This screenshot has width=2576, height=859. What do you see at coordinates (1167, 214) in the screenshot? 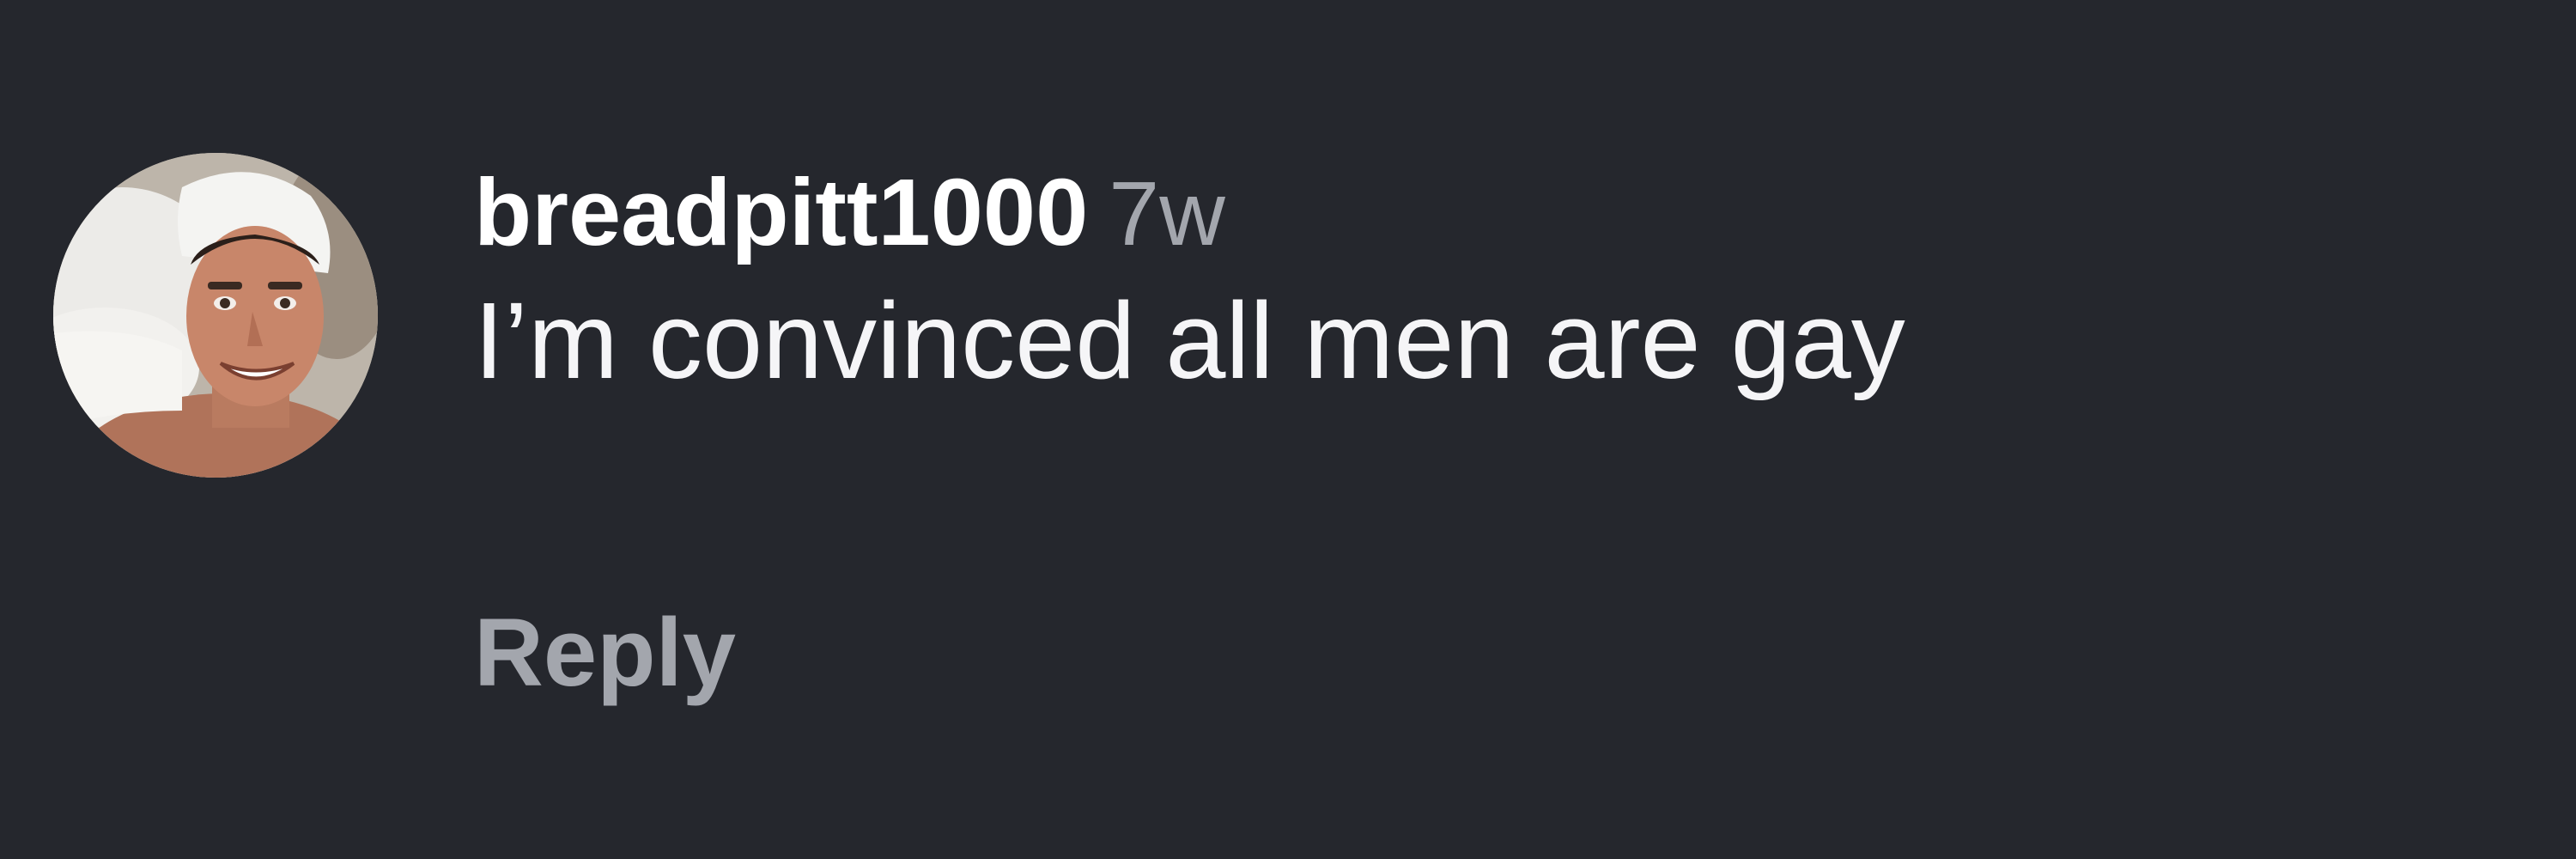
I see `comment-timestamp: 7w` at bounding box center [1167, 214].